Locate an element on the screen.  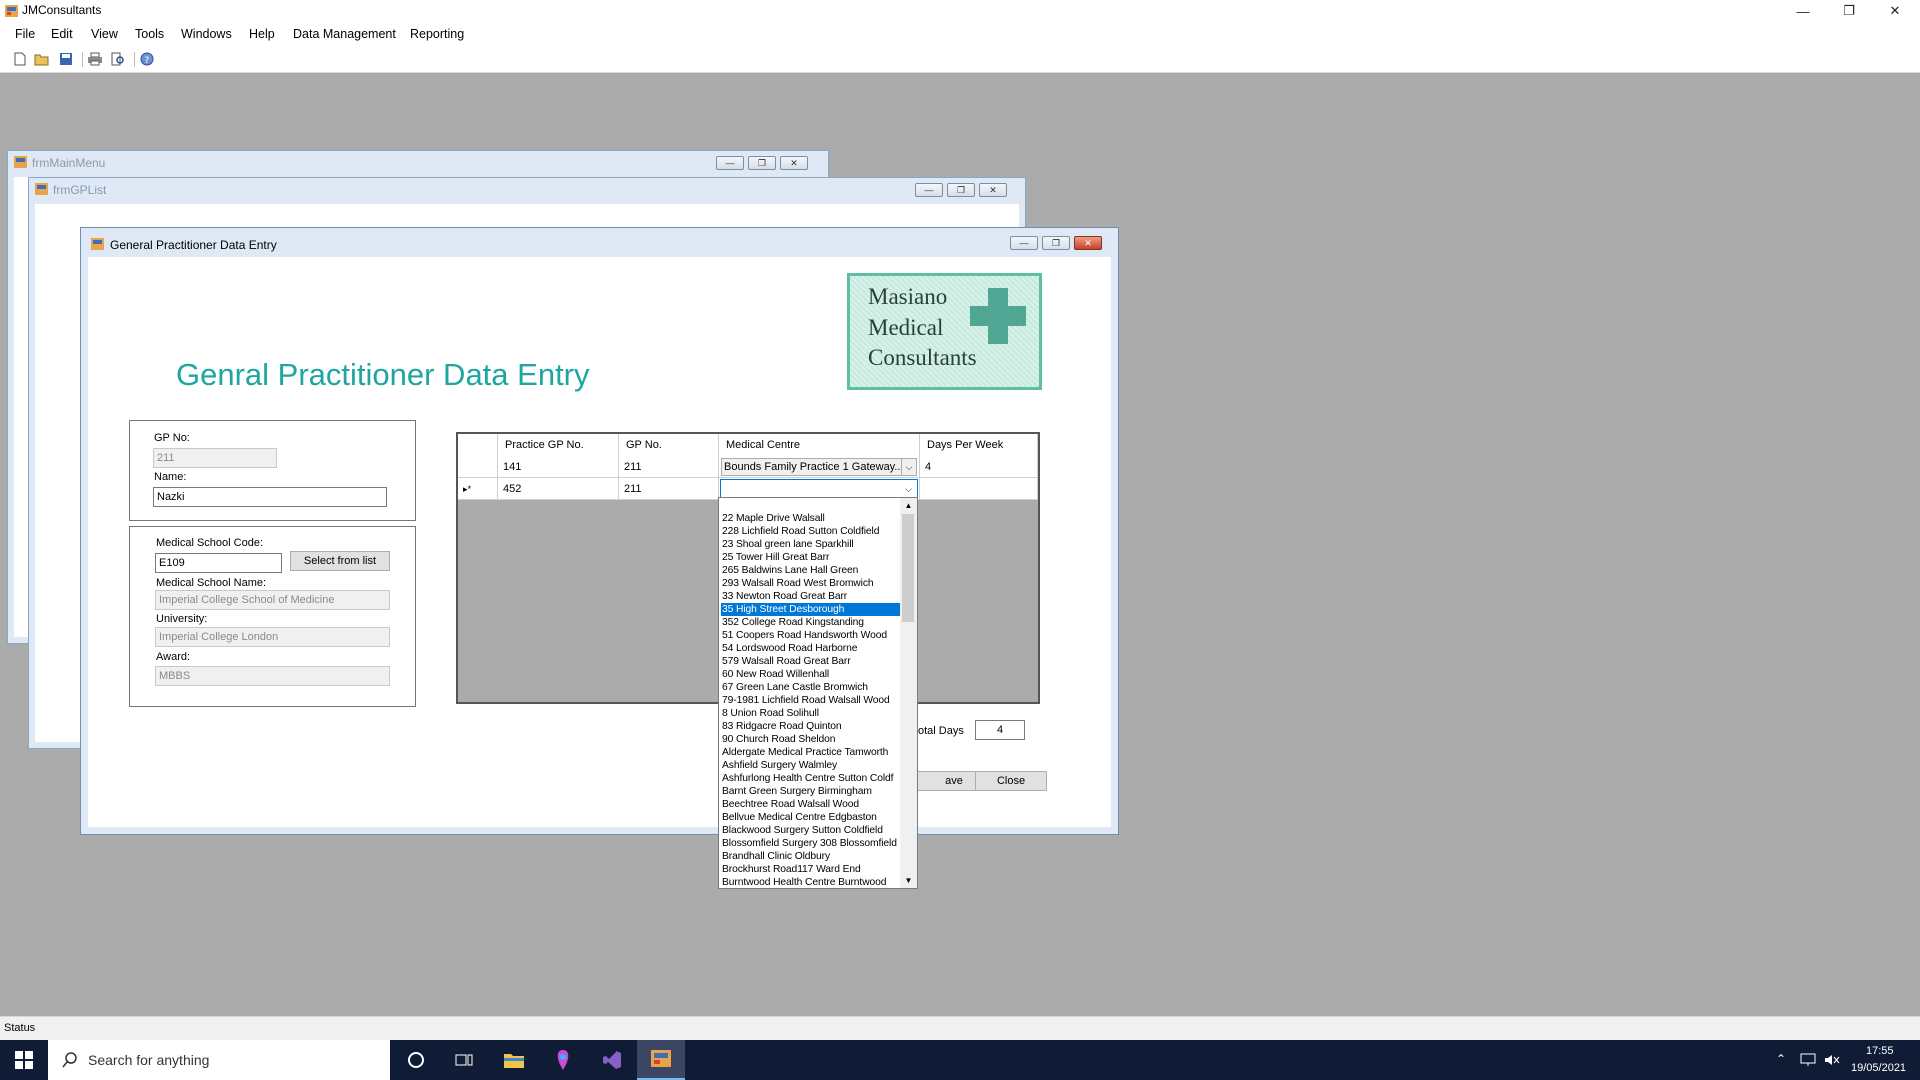
total-days-field: 4 is located at coordinates (1000, 730).